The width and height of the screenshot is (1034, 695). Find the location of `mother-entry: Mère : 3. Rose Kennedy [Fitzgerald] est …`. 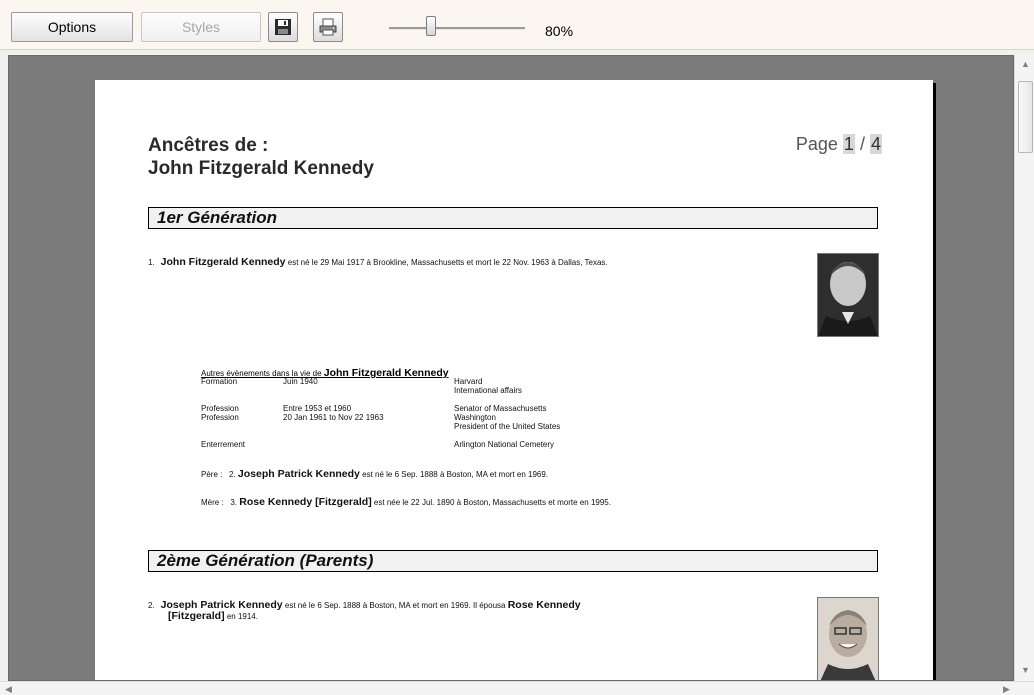

mother-entry: Mère : 3. Rose Kennedy [Fitzgerald] est … is located at coordinates (406, 502).